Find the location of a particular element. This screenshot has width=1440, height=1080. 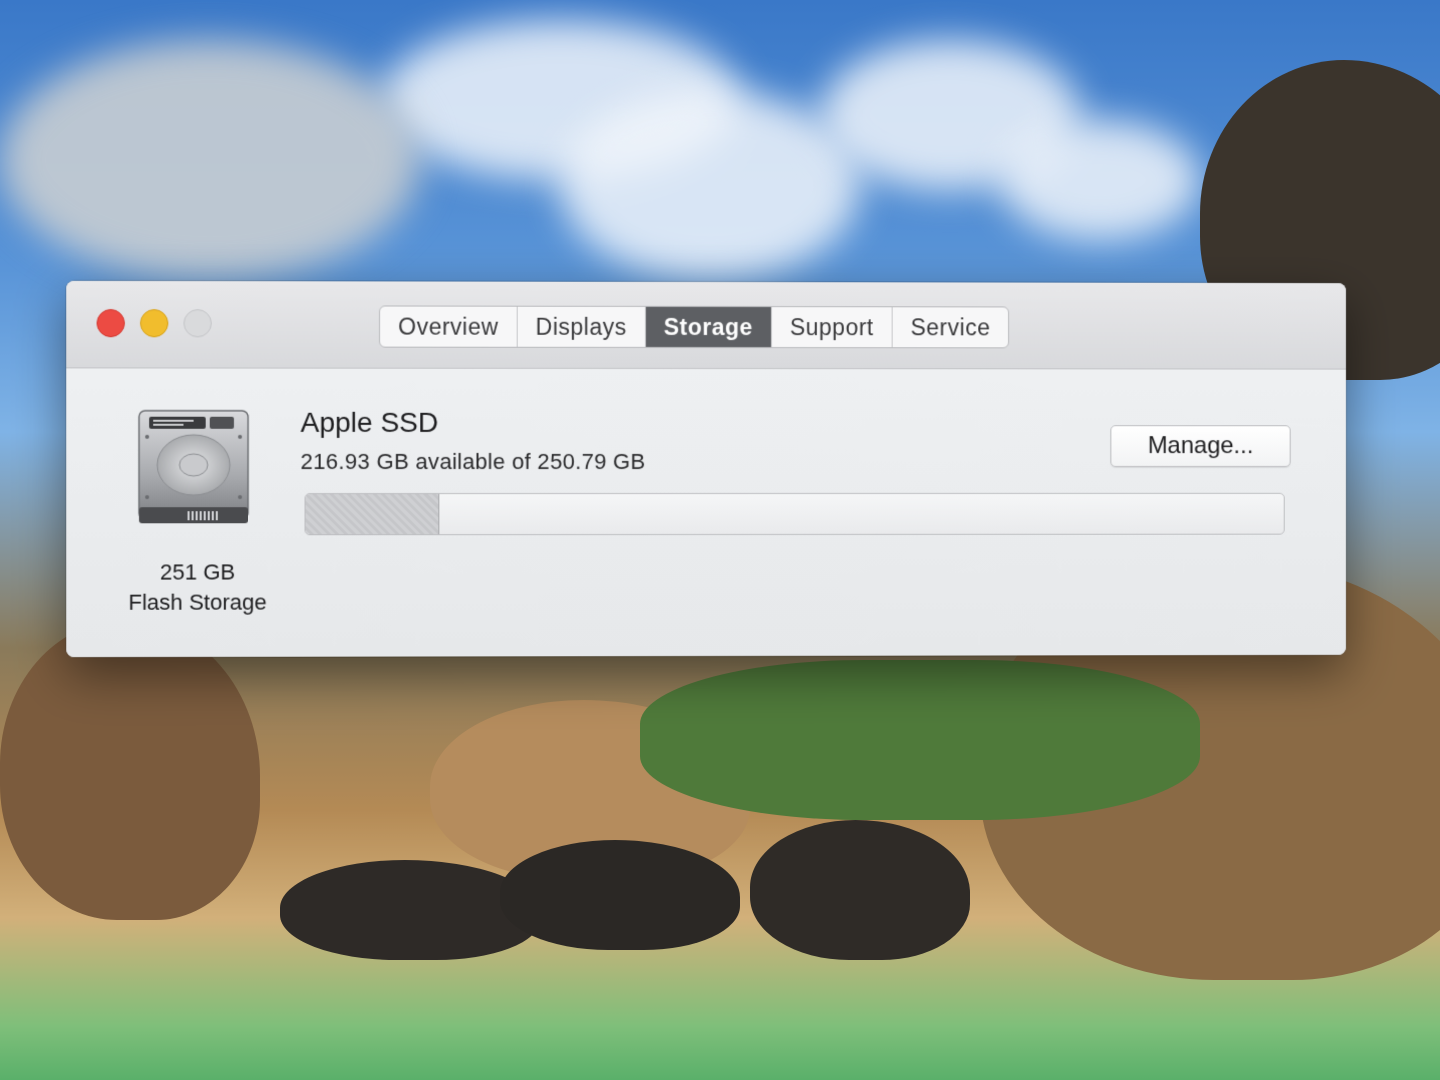

tab-storage: Storage is located at coordinates (708, 327).